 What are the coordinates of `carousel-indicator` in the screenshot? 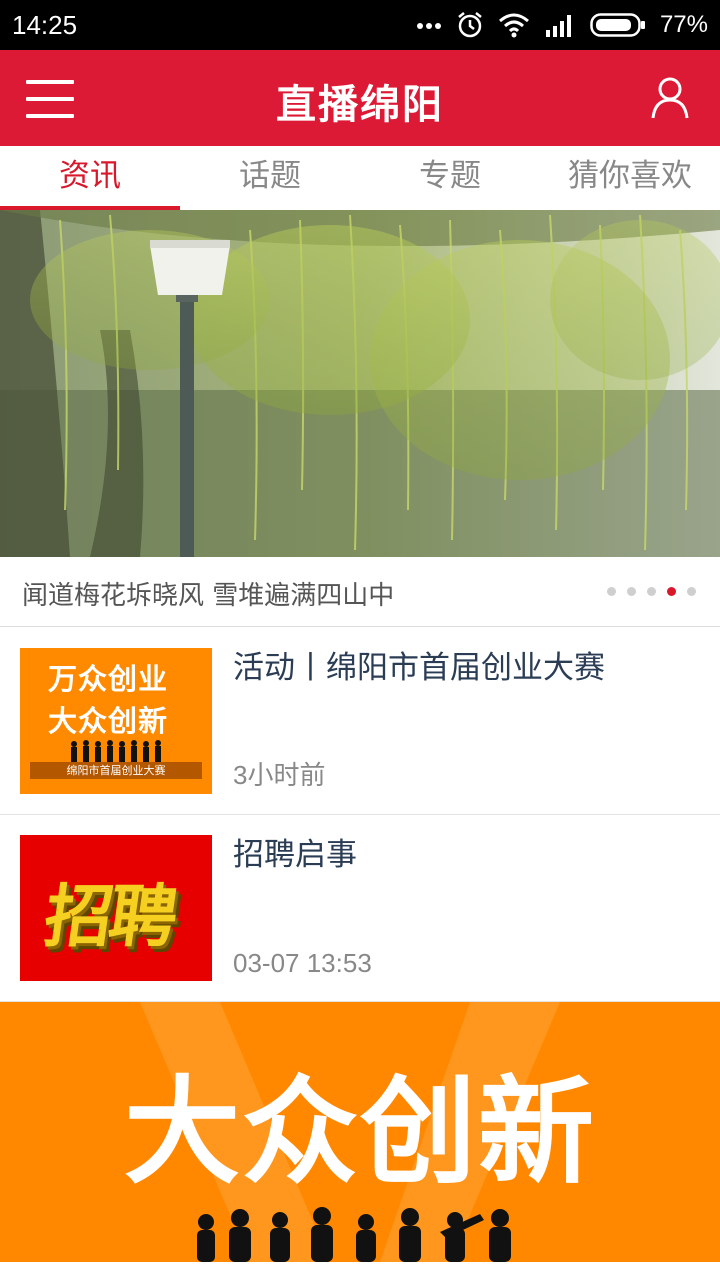 It's located at (651, 591).